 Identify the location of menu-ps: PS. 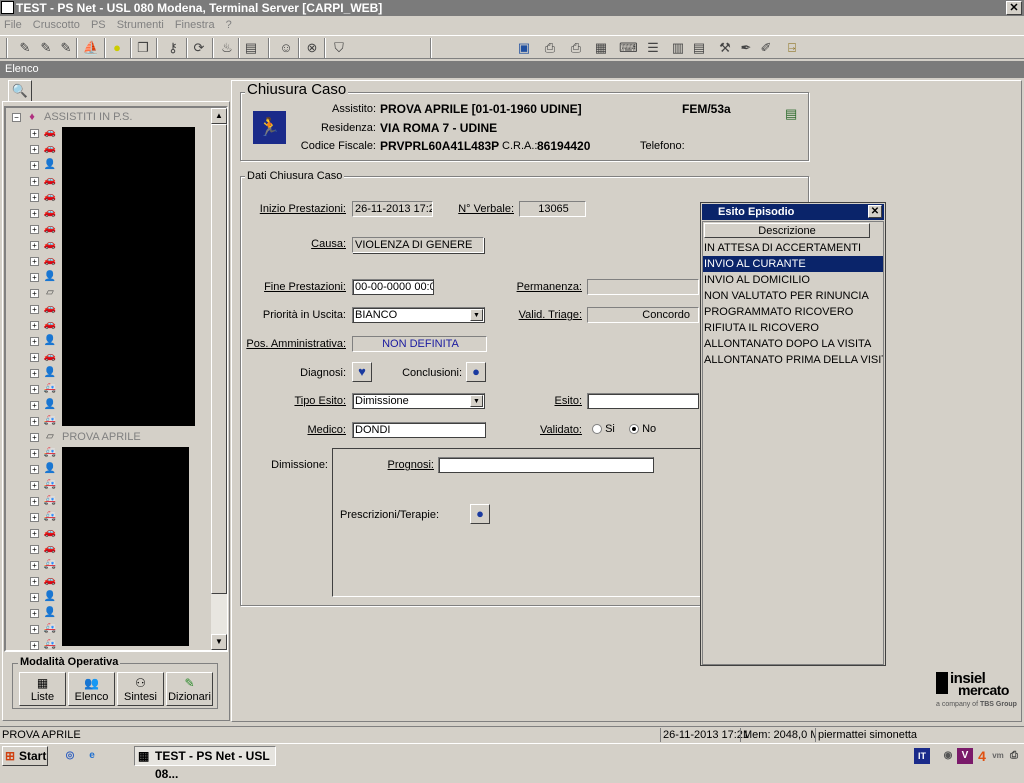
(98, 25).